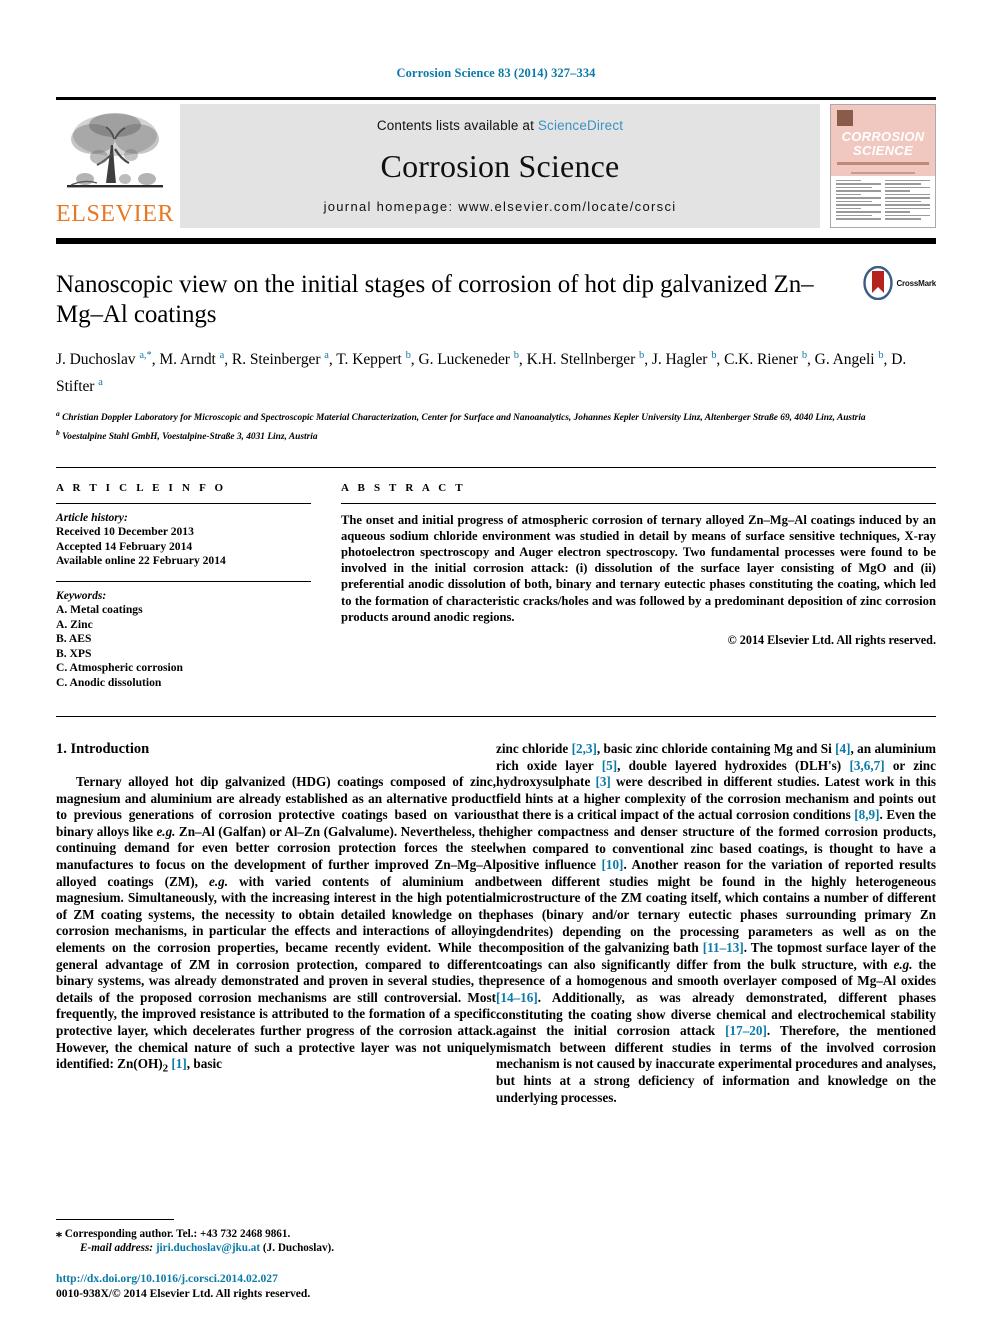 This screenshot has width=992, height=1323. What do you see at coordinates (858, 201) in the screenshot?
I see `cover-text-col-left` at bounding box center [858, 201].